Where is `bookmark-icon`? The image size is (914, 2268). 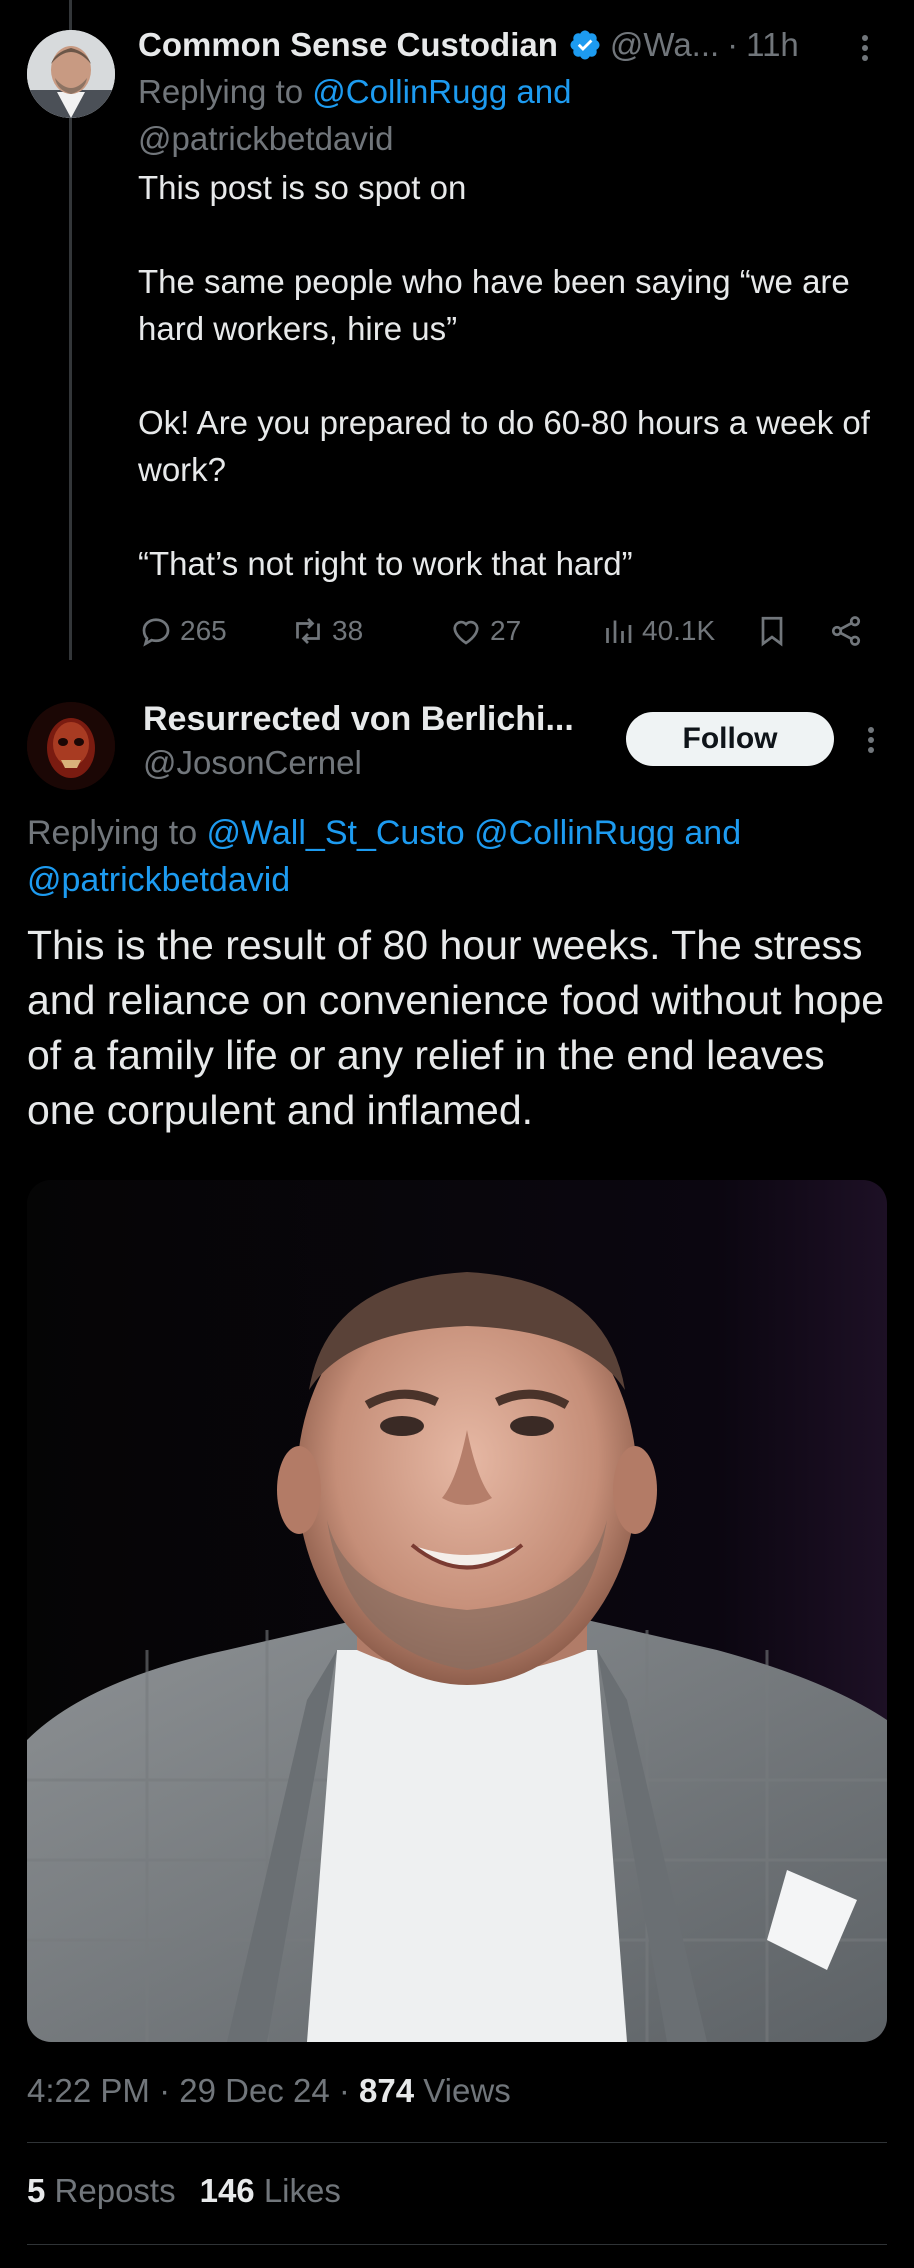
bookmark-icon is located at coordinates (772, 631).